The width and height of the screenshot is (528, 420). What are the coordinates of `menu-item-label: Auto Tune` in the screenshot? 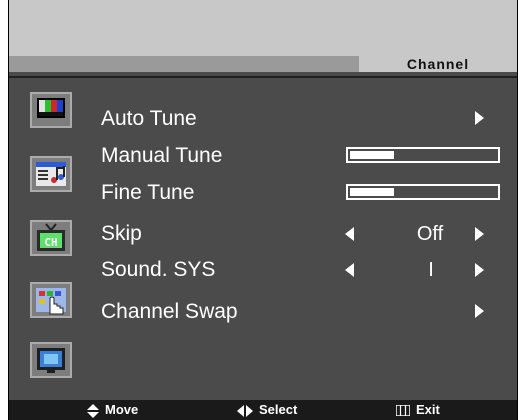 It's located at (149, 118).